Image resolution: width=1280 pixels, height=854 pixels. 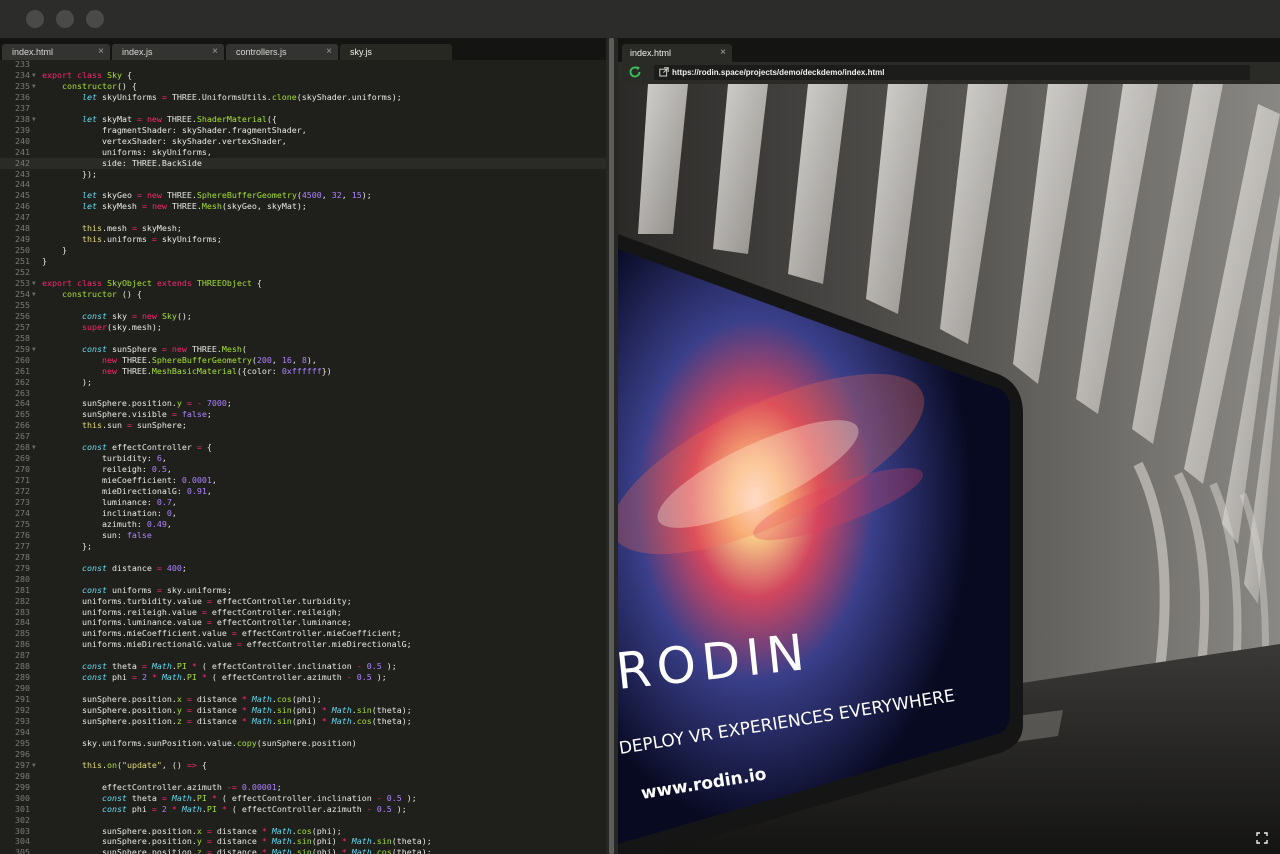 I want to click on code-line: 290, so click(x=303, y=688).